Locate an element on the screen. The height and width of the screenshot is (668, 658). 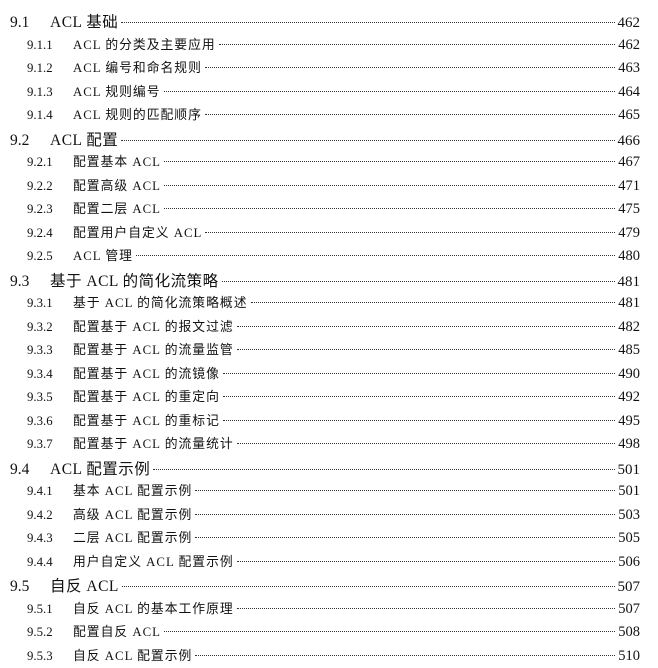
toc-subsection-entry: 9.2.2配置高级 ACL 471 is located at coordinates (325, 187).